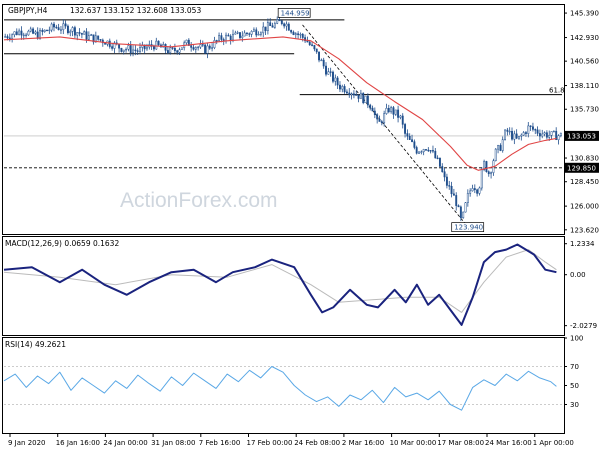 Image resolution: width=600 pixels, height=450 pixels. Describe the element at coordinates (460, 443) in the screenshot. I see `time-label: 17 Mar 08:00` at that location.